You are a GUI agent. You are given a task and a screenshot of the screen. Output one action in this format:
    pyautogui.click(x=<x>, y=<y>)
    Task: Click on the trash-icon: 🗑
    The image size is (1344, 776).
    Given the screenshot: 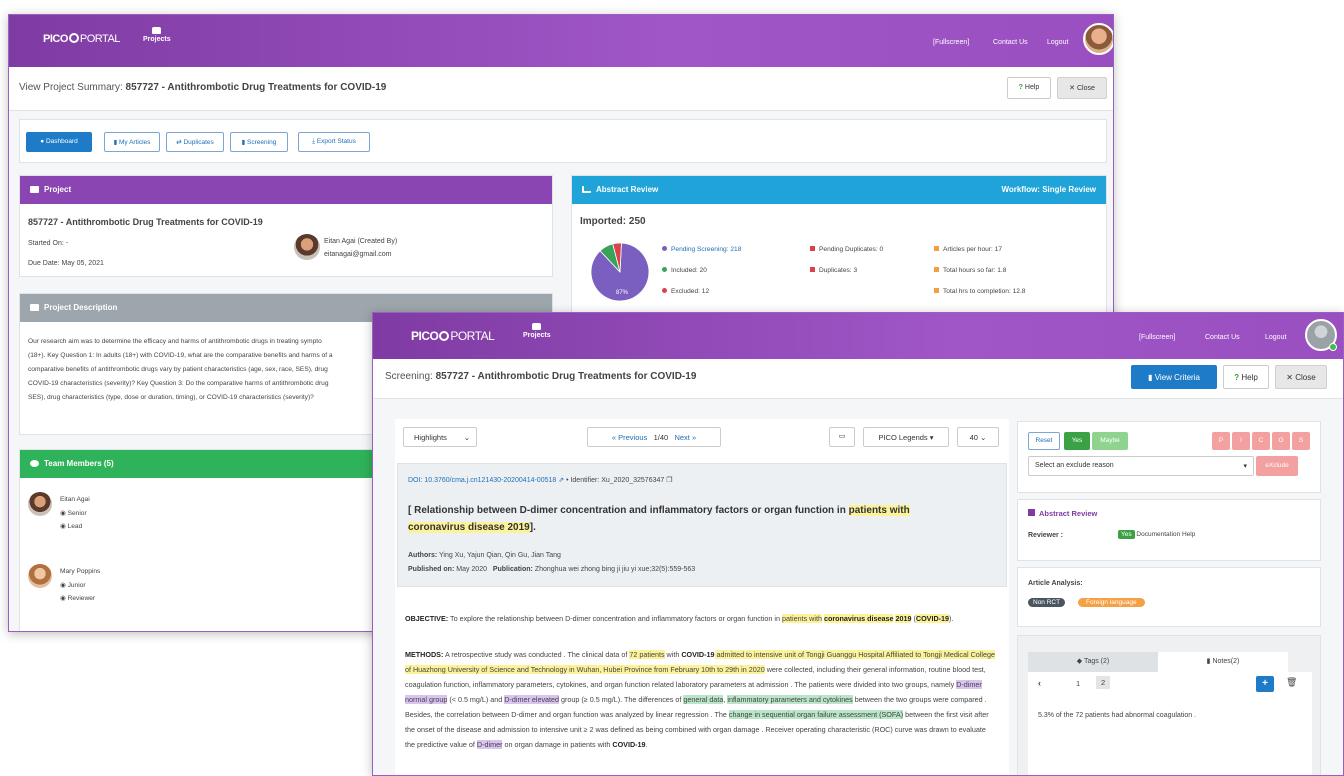 What is the action you would take?
    pyautogui.click(x=1292, y=682)
    